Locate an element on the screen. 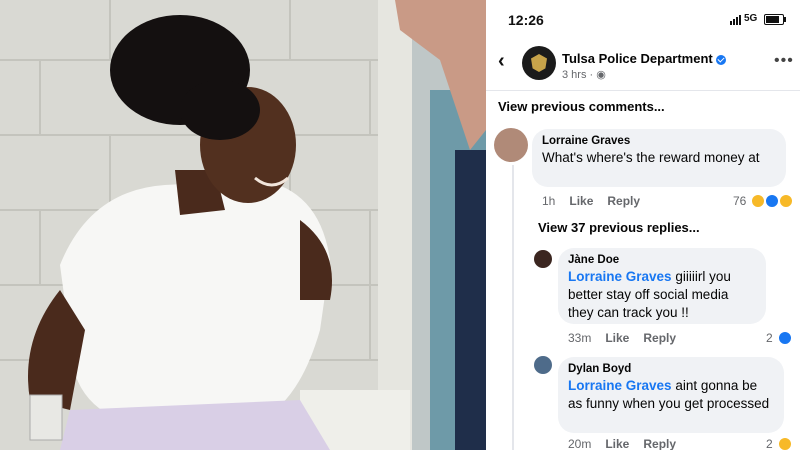  battery-icon is located at coordinates (775, 19).